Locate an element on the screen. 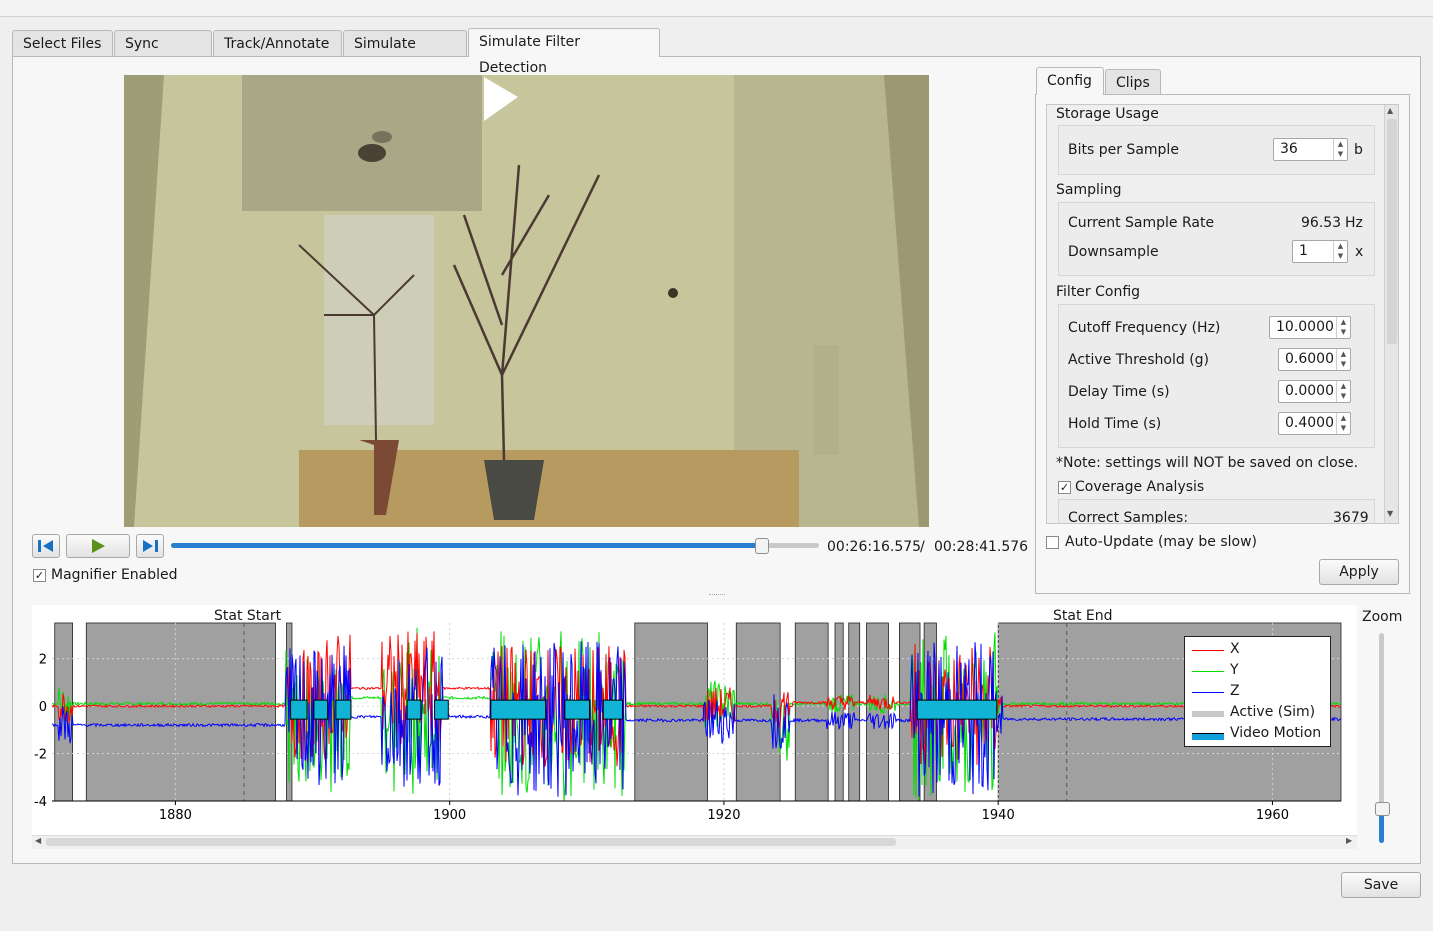 This screenshot has width=1433, height=931. skip-forward-button is located at coordinates (150, 546).